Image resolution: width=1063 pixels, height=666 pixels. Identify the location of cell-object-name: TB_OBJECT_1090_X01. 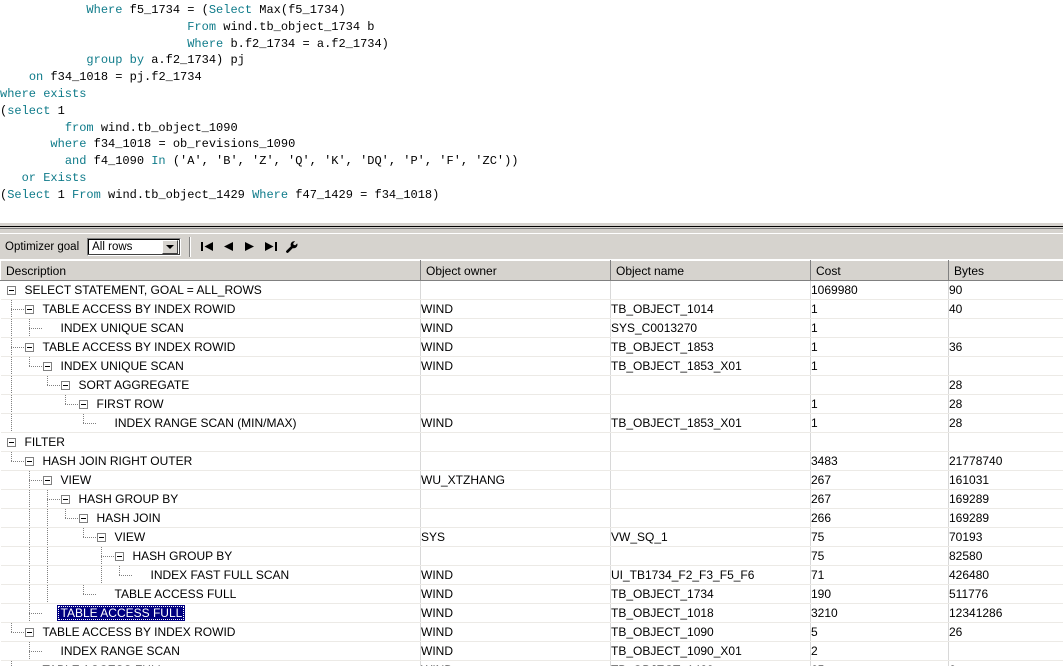
(711, 651).